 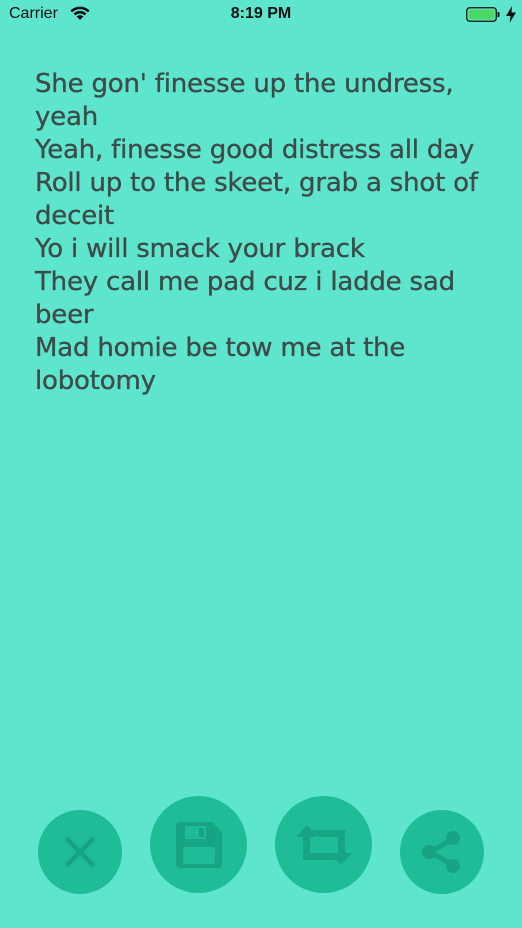 I want to click on clock: 8:19 PM, so click(x=261, y=13).